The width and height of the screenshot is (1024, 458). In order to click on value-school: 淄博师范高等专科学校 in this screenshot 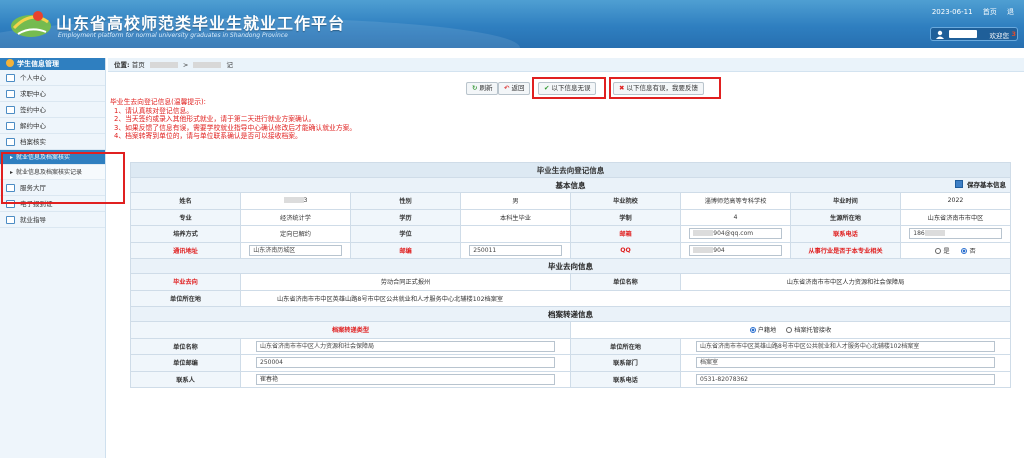, I will do `click(735, 201)`.